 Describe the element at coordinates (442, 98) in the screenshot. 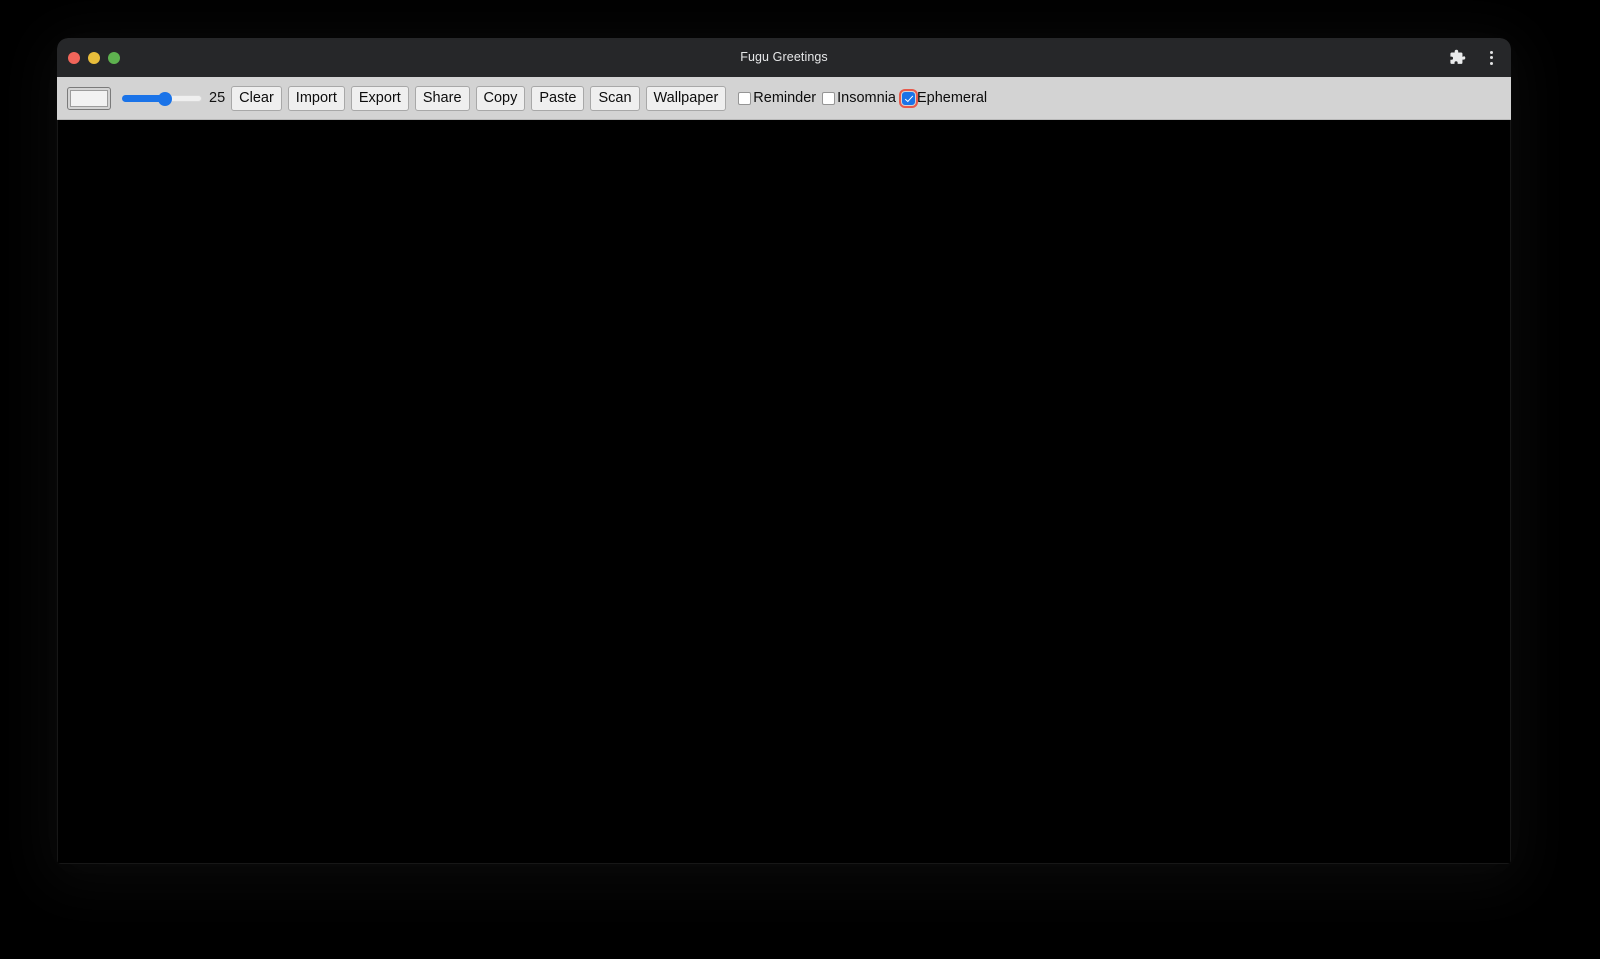

I see `share-button: Share` at that location.